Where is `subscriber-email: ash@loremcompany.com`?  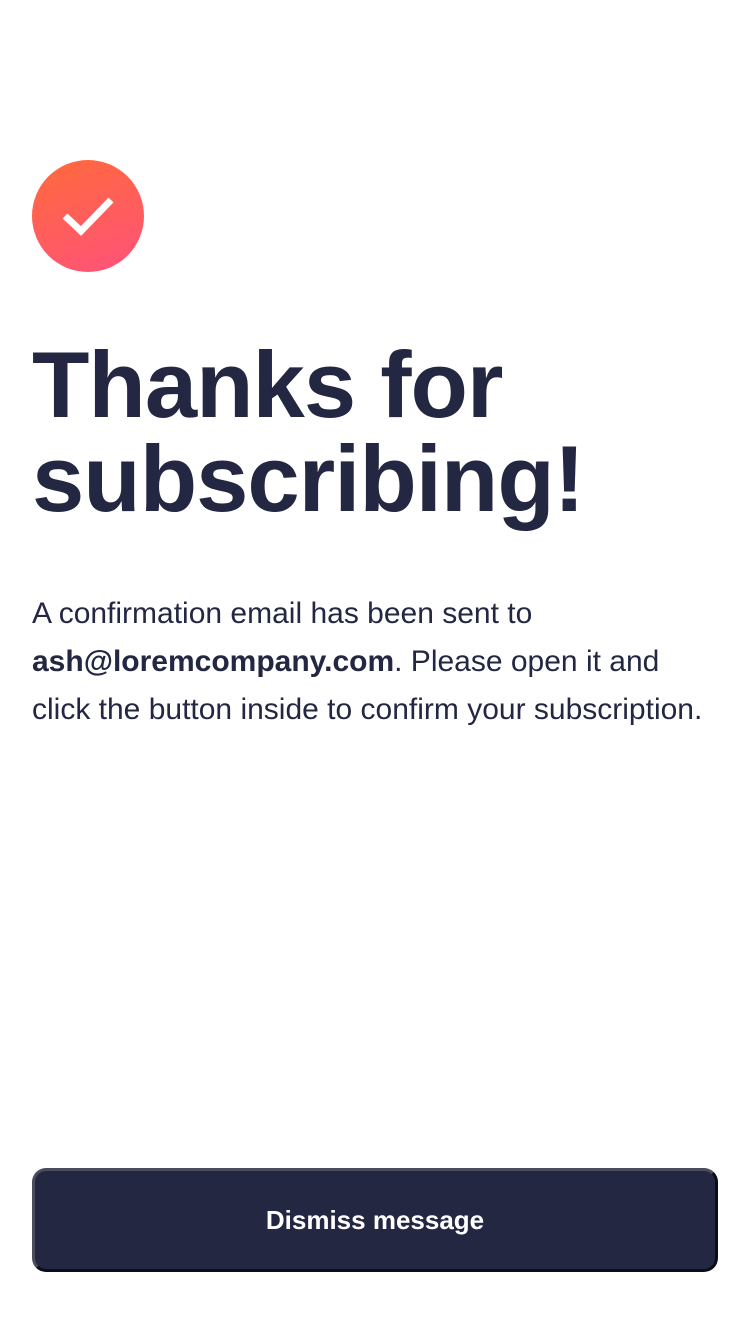
subscriber-email: ash@loremcompany.com is located at coordinates (213, 661).